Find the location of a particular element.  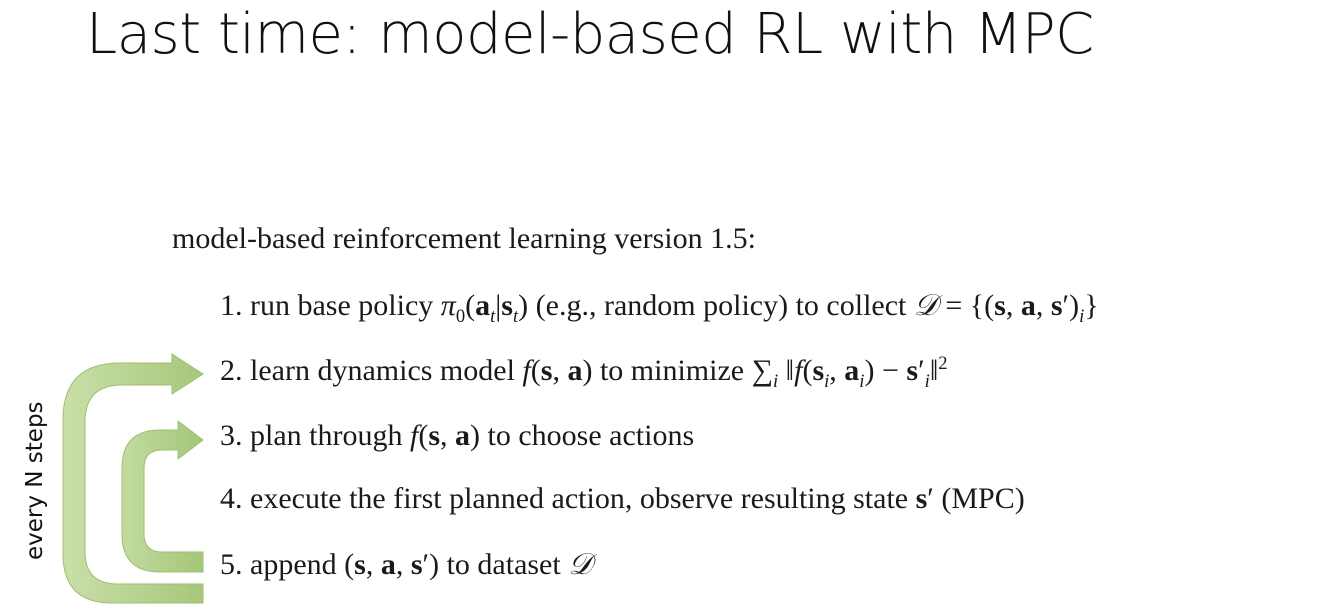

every-n-steps-label: every N steps is located at coordinates (35, 480).